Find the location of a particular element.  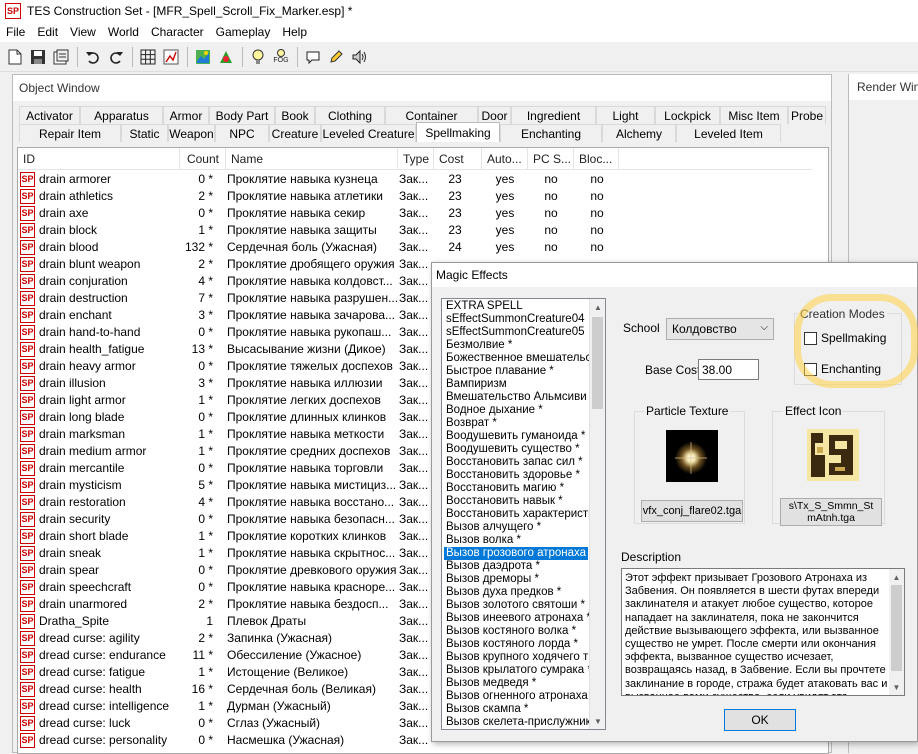

tab-light: Light is located at coordinates (625, 115).